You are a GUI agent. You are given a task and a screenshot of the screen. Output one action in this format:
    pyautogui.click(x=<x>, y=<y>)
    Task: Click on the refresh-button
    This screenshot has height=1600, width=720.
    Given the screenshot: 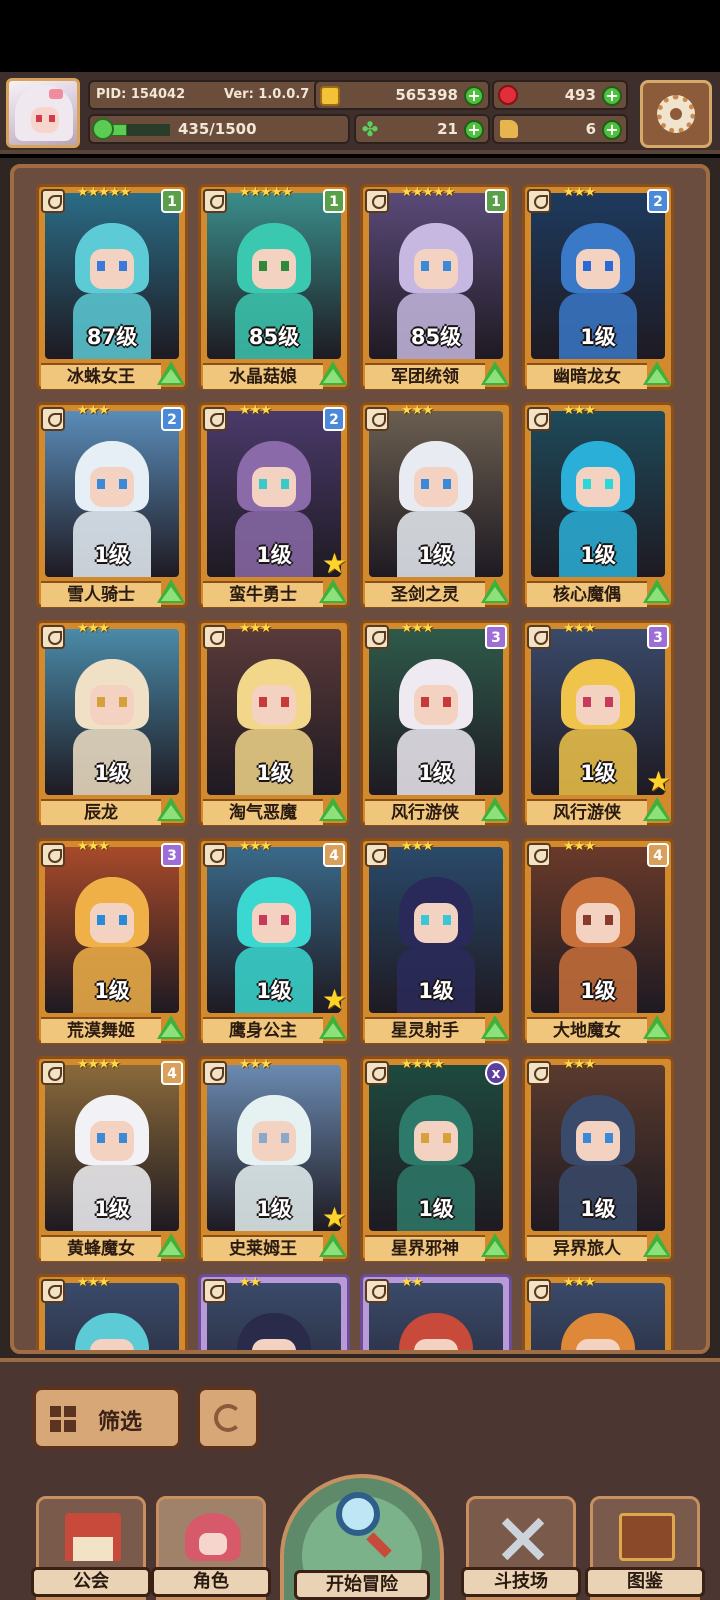 What is the action you would take?
    pyautogui.click(x=228, y=1418)
    